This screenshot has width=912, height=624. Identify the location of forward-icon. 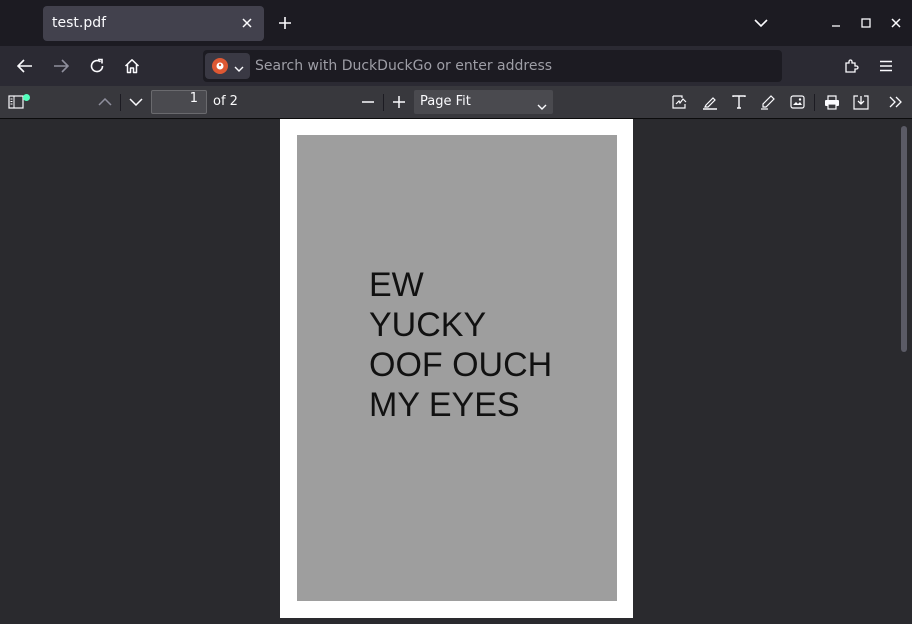
(61, 66).